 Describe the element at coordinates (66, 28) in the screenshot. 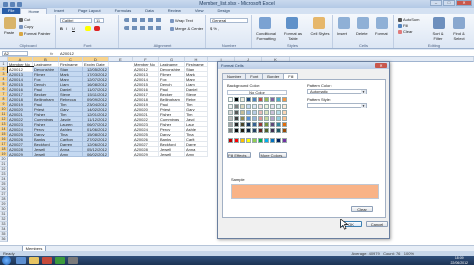

I see `italic-button: I` at that location.